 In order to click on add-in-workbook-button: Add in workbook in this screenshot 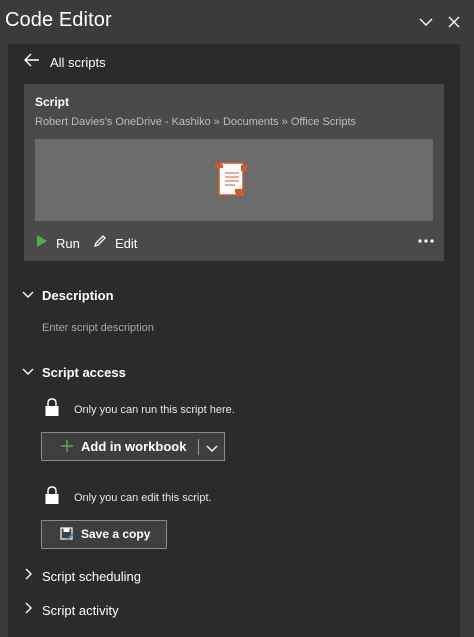, I will do `click(133, 446)`.